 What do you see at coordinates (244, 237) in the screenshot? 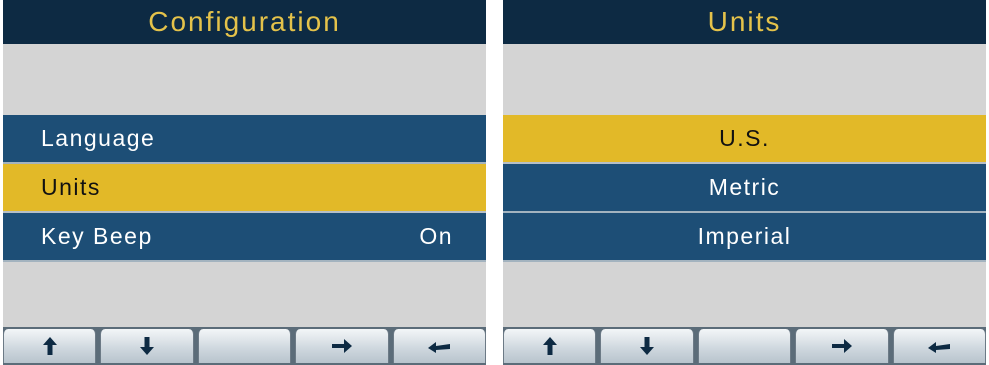
I see `menu-item-key-beep: Key Beep On` at bounding box center [244, 237].